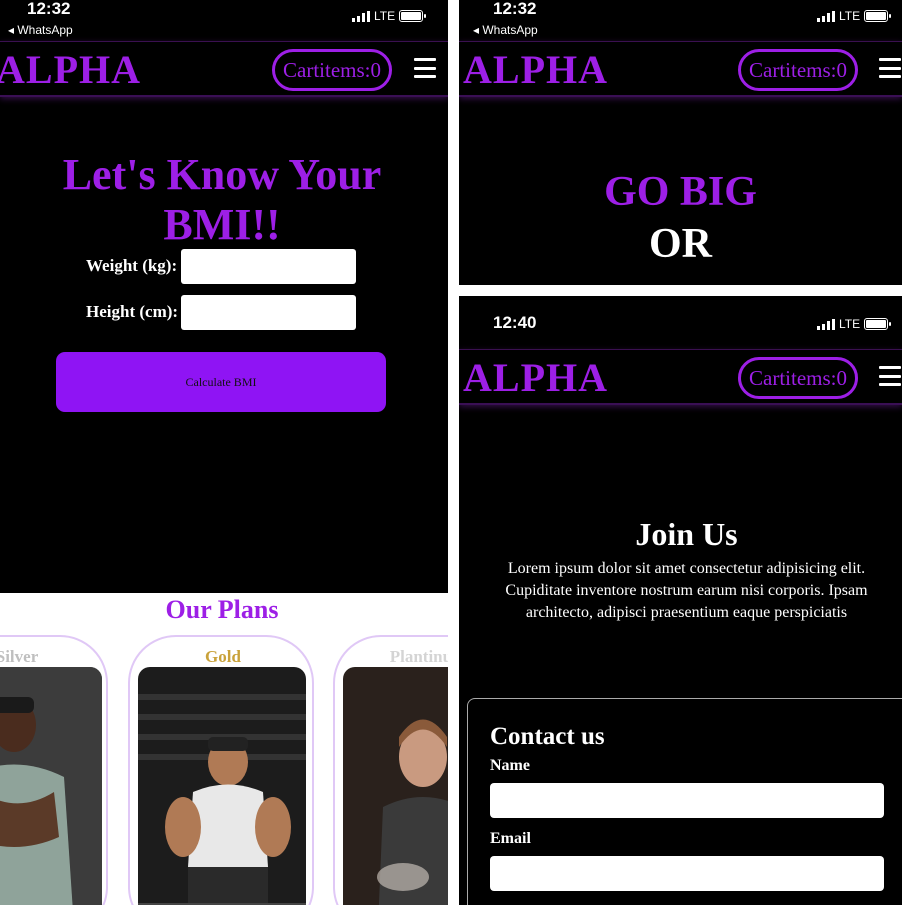  What do you see at coordinates (222, 786) in the screenshot?
I see `plan-image-gold` at bounding box center [222, 786].